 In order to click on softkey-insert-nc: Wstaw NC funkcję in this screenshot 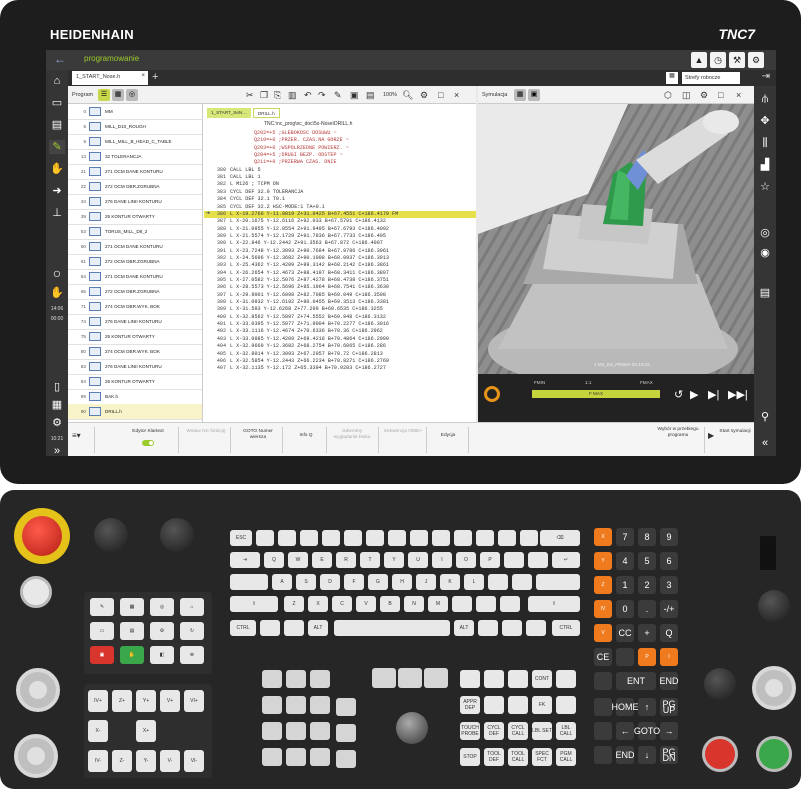, I will do `click(206, 432)`.